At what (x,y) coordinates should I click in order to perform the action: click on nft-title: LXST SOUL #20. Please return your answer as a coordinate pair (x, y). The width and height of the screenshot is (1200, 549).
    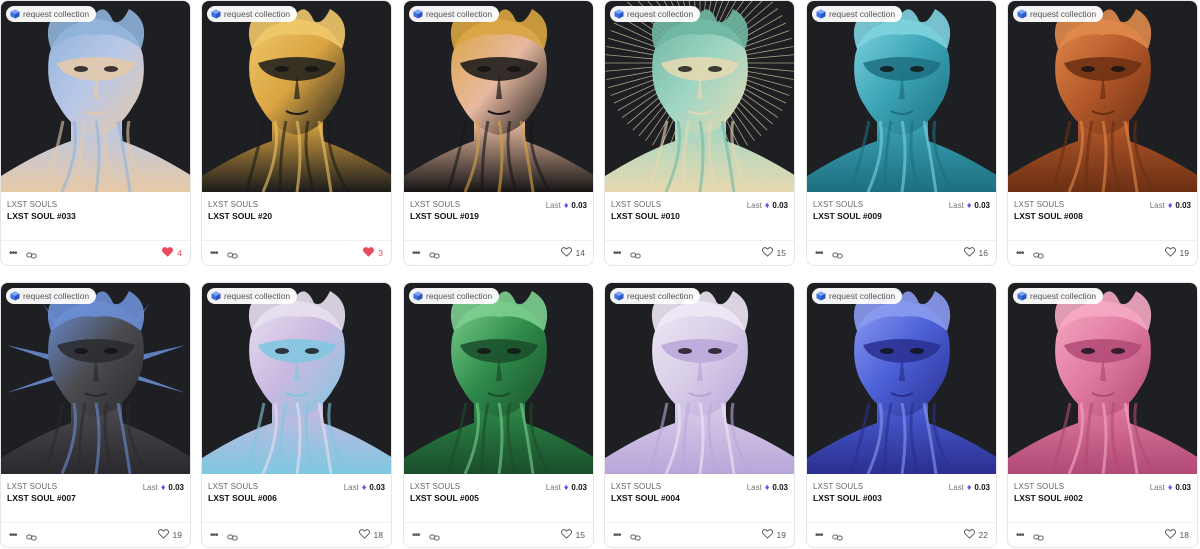
    Looking at the image, I should click on (240, 216).